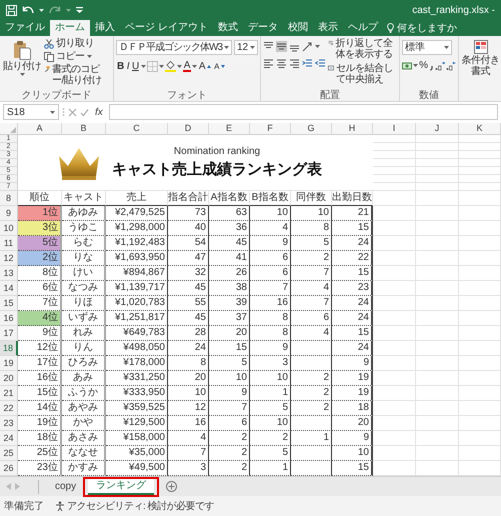 The width and height of the screenshot is (501, 516). I want to click on row-header: 15, so click(9, 303).